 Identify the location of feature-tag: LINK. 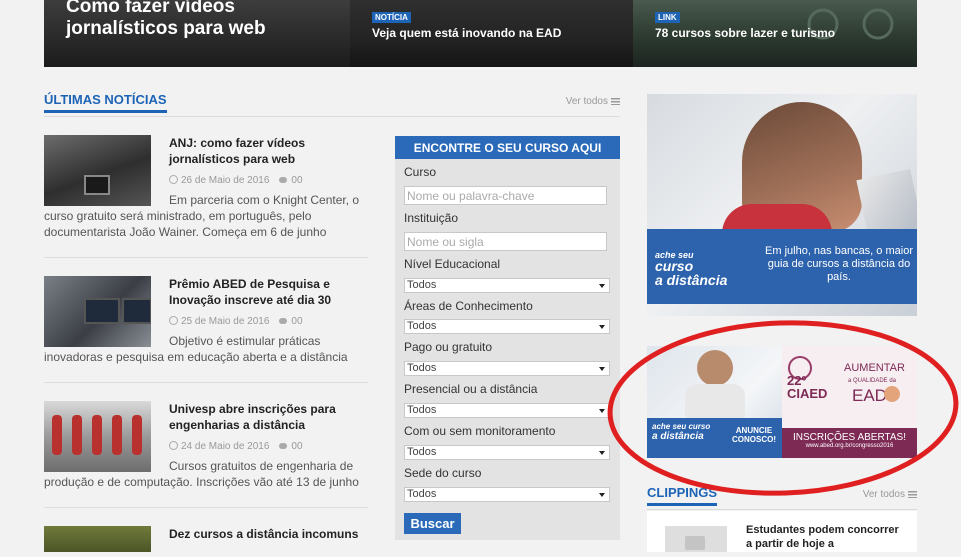
(667, 17).